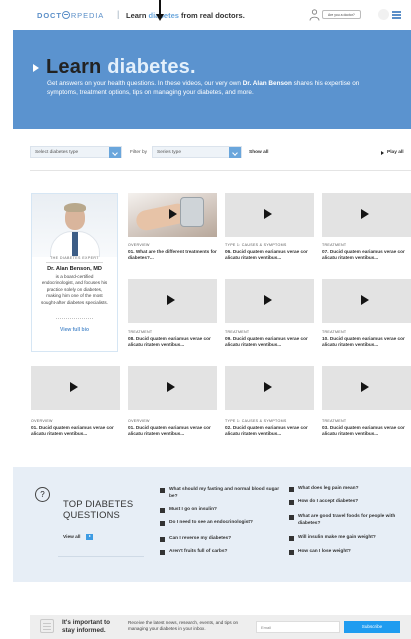 The width and height of the screenshot is (411, 639). What do you see at coordinates (348, 489) in the screenshot?
I see `question-link: What does leg pain mean?` at bounding box center [348, 489].